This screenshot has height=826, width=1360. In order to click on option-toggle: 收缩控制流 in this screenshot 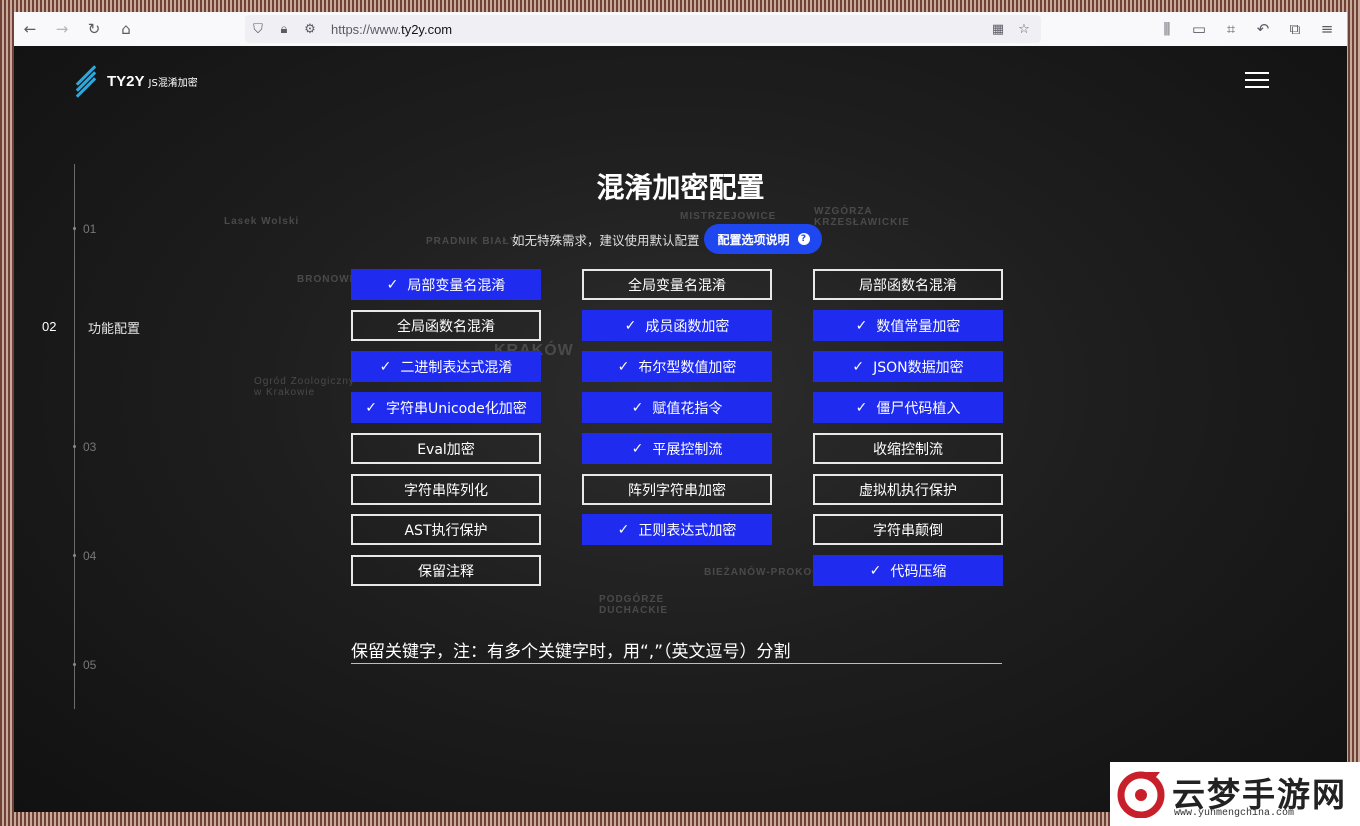, I will do `click(908, 448)`.